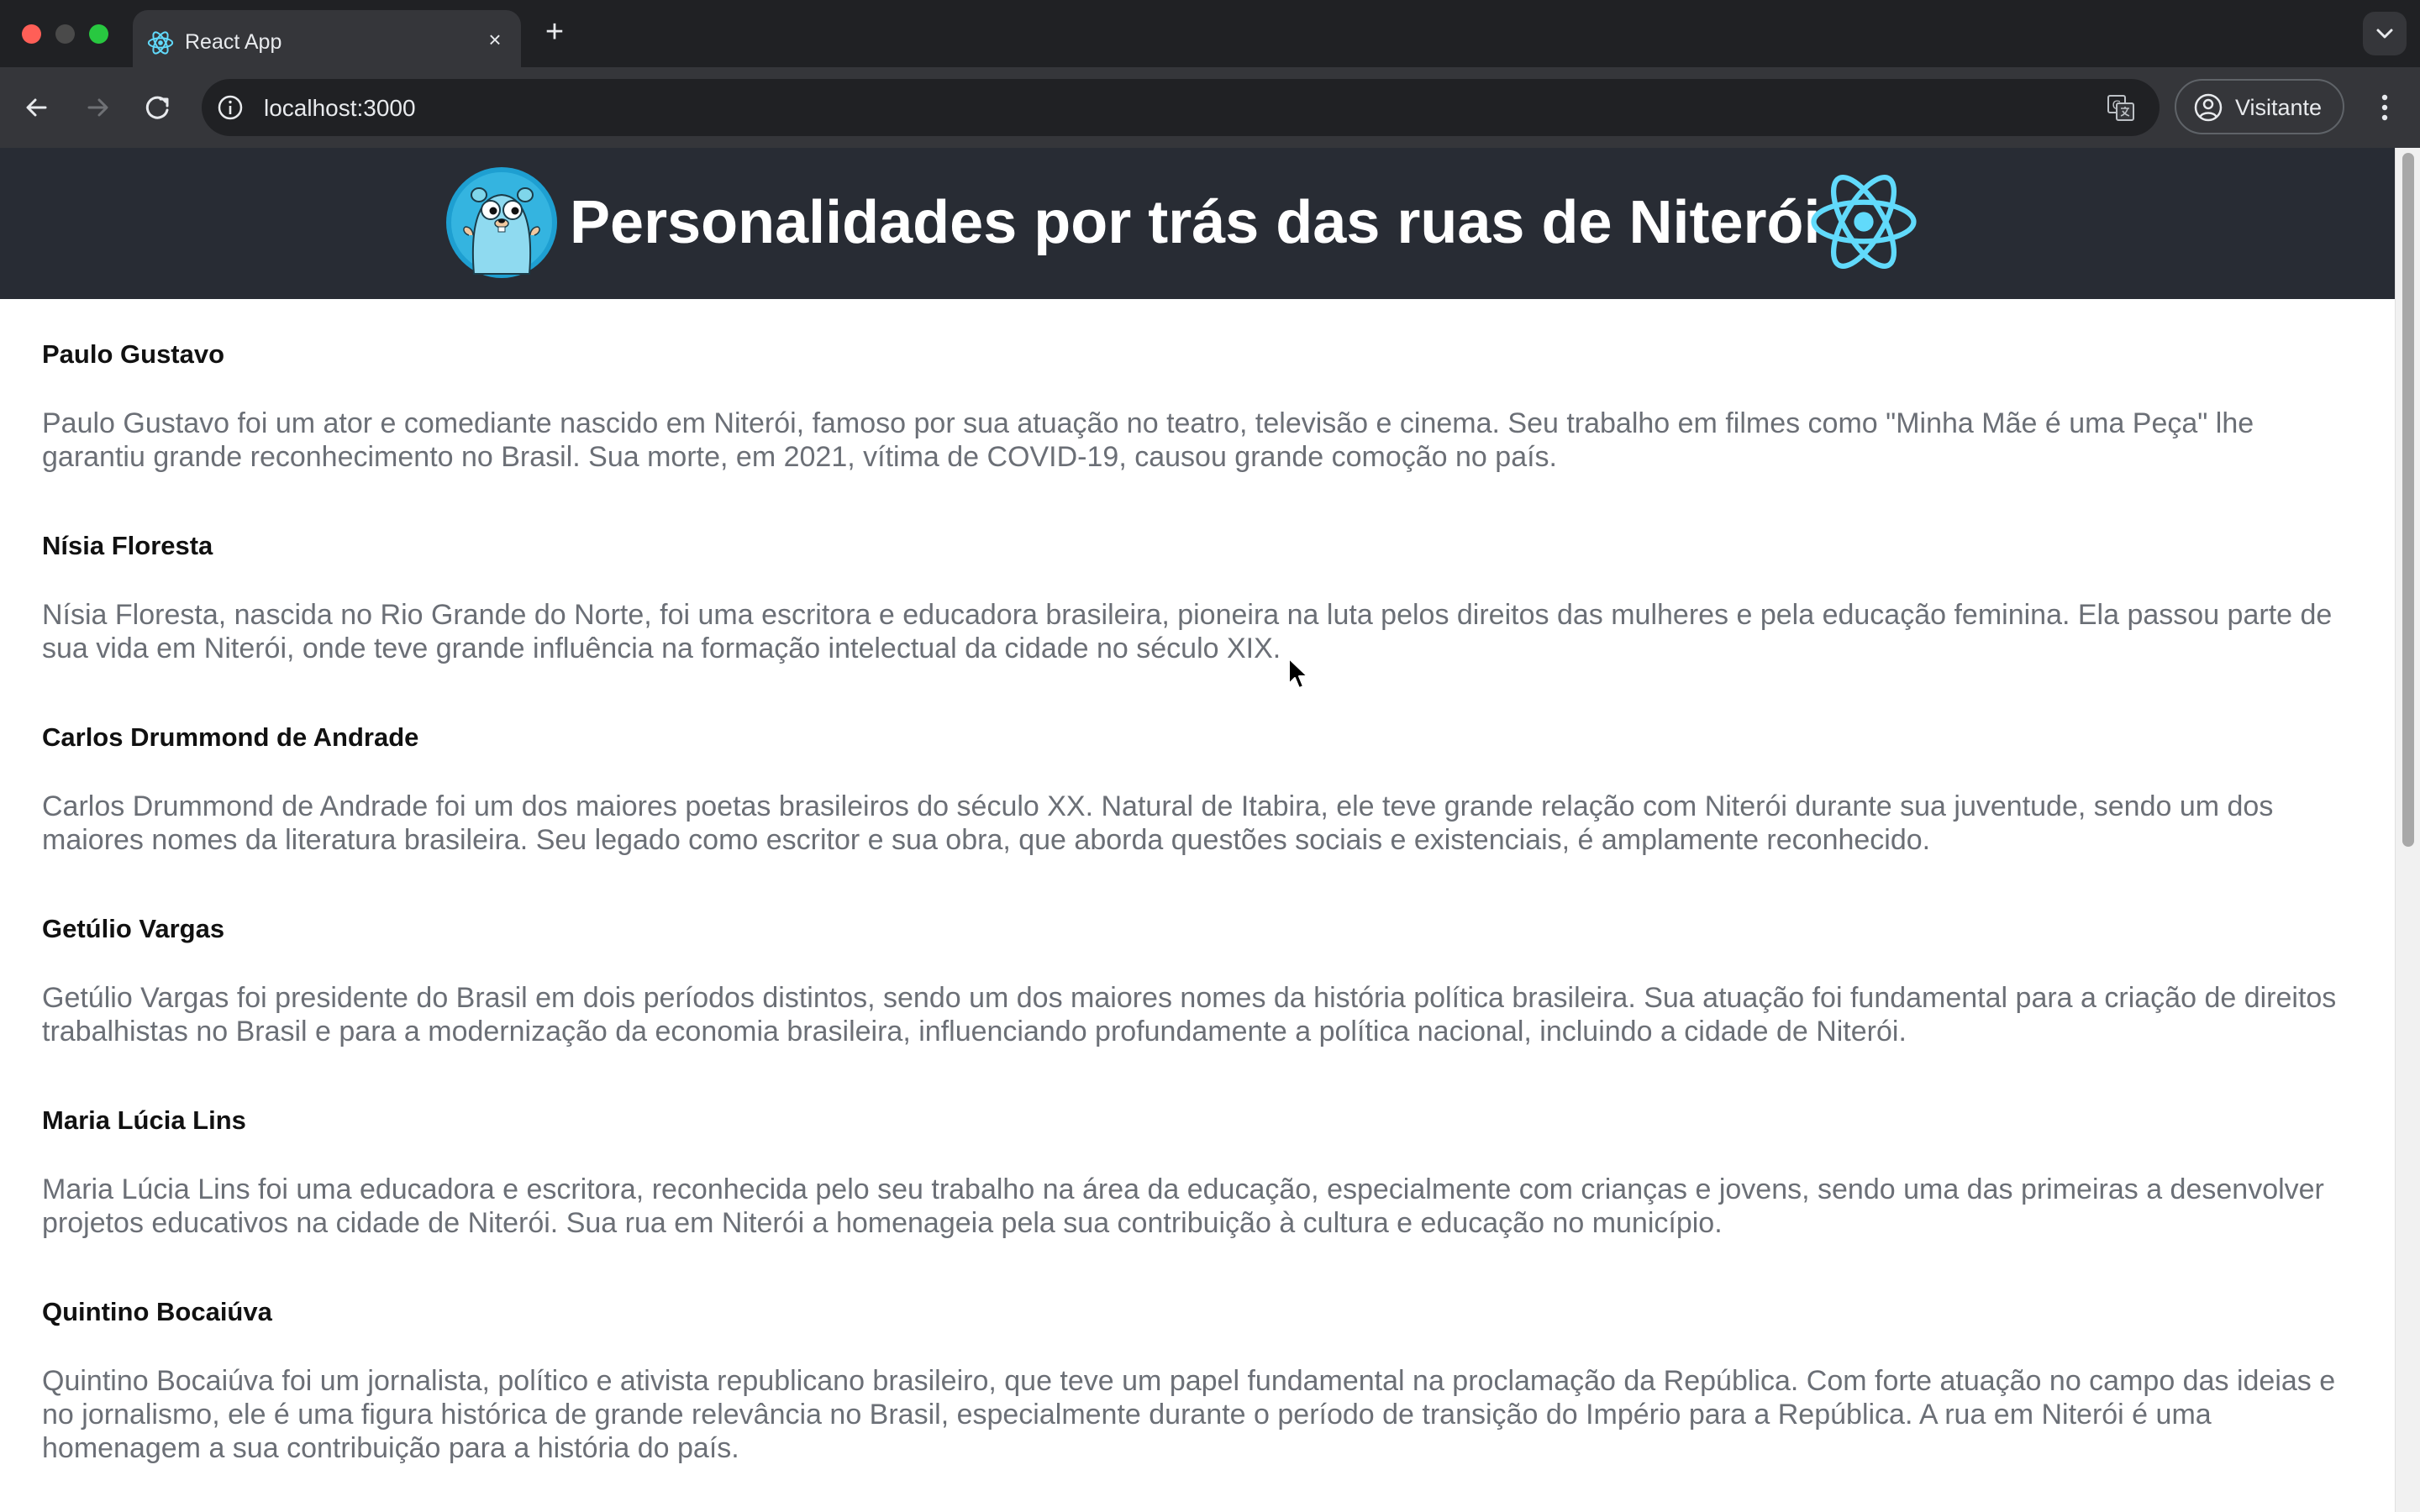 This screenshot has width=2420, height=1512. What do you see at coordinates (2408, 500) in the screenshot?
I see `scrollbar-thumb` at bounding box center [2408, 500].